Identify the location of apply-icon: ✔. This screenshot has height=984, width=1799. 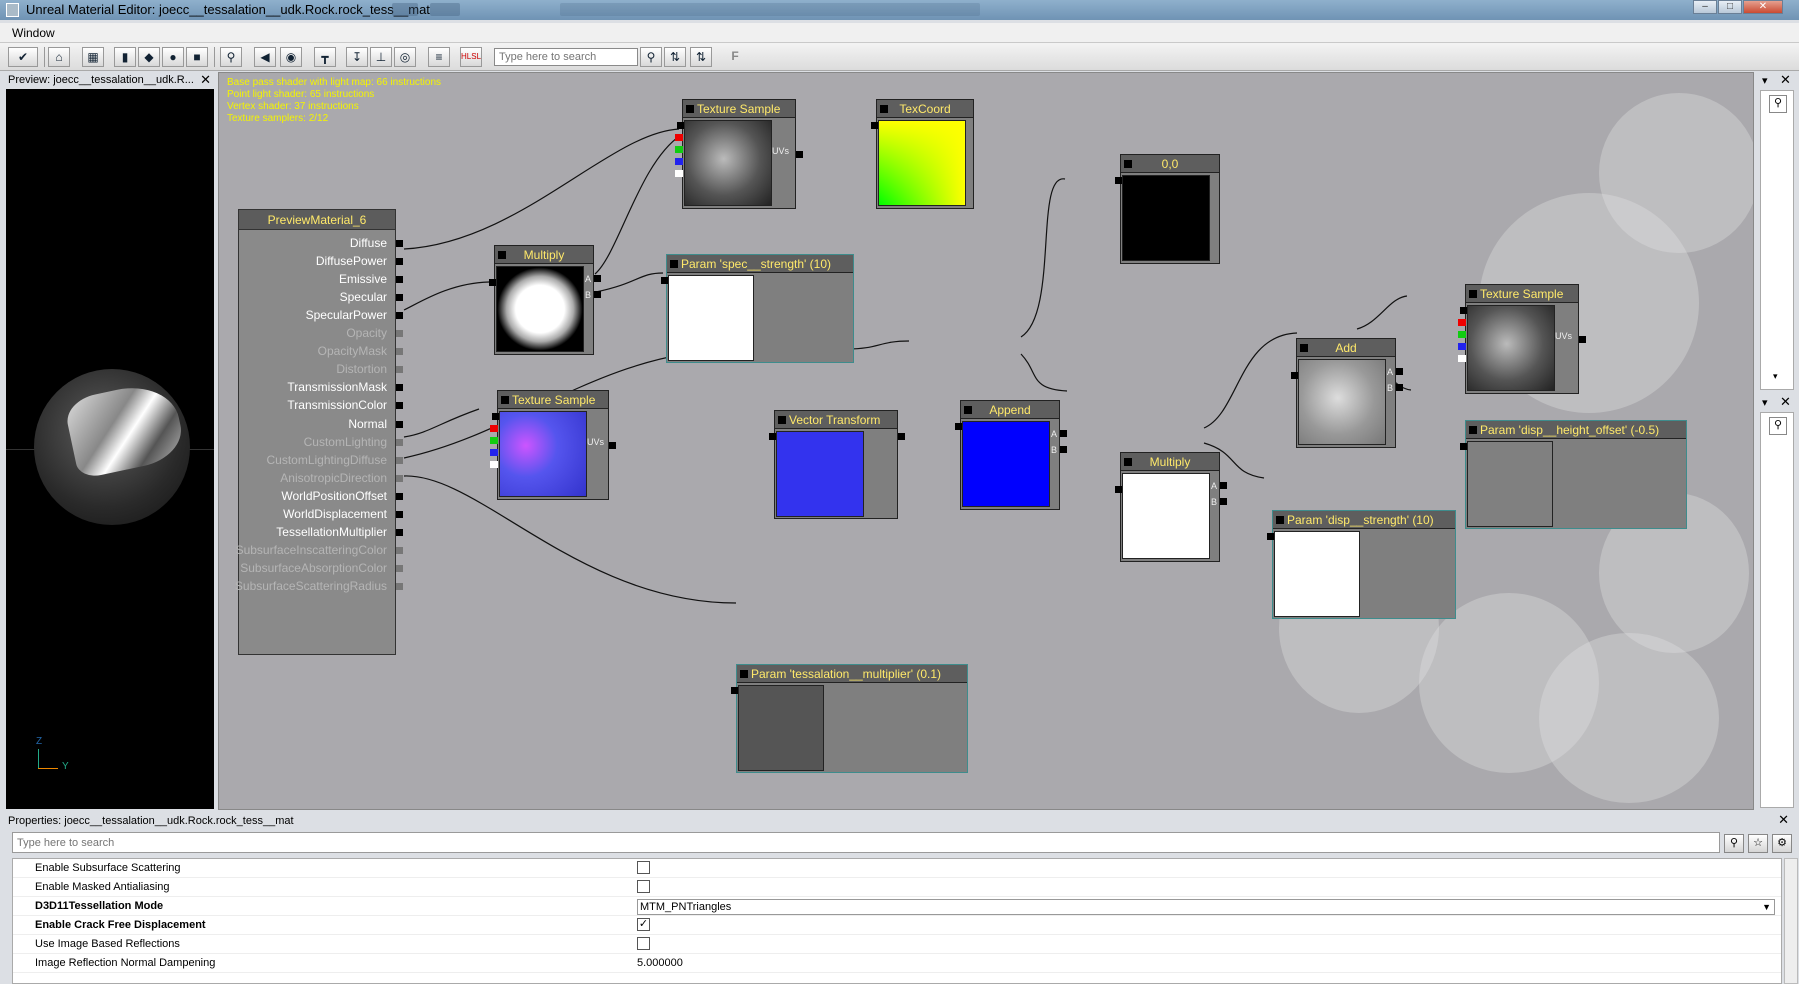
(23, 57).